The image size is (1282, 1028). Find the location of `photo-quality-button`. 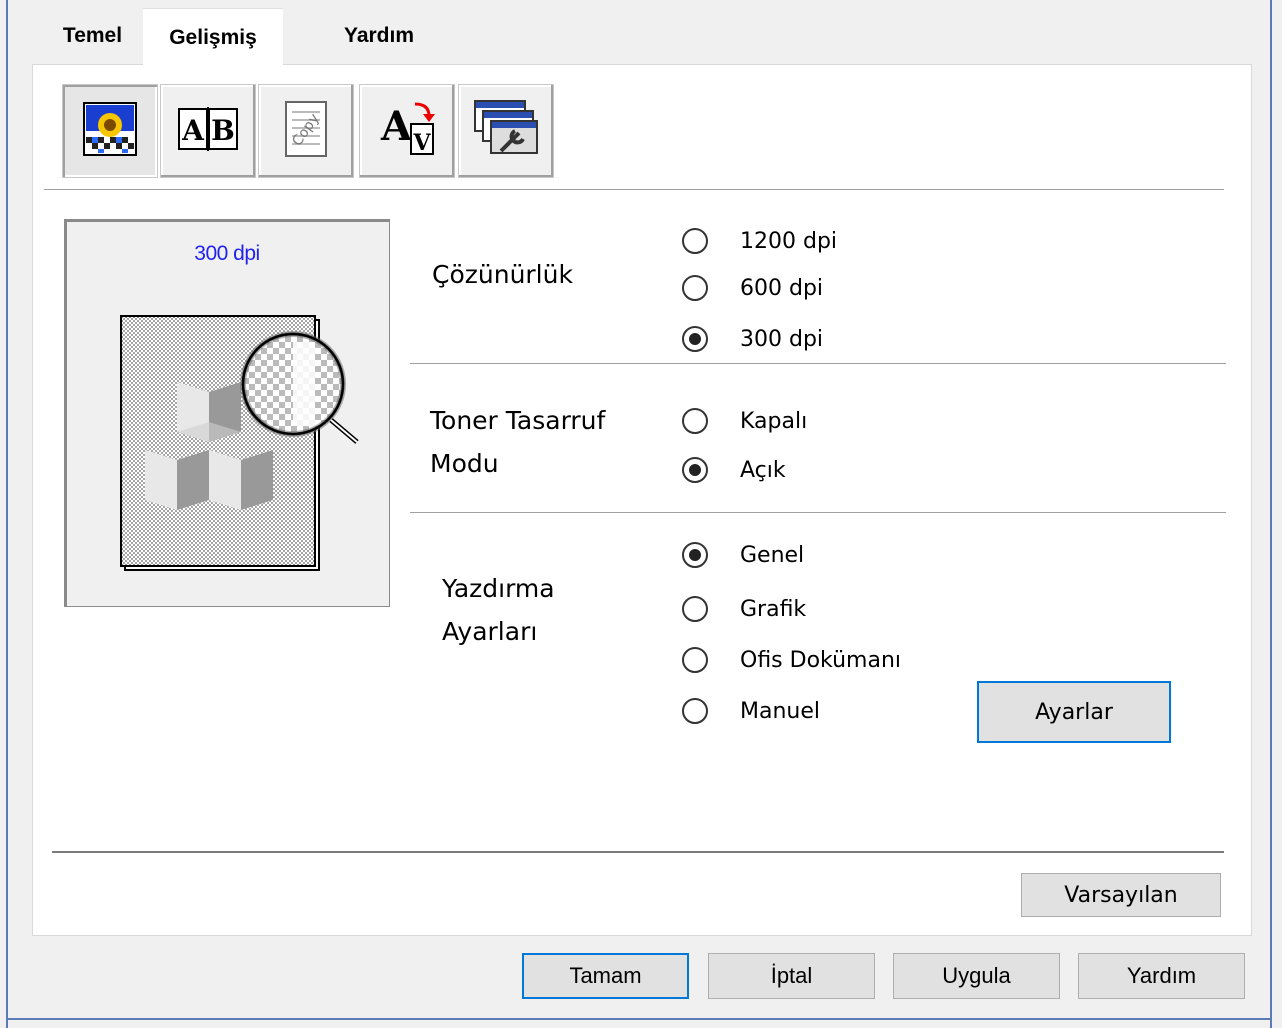

photo-quality-button is located at coordinates (110, 131).